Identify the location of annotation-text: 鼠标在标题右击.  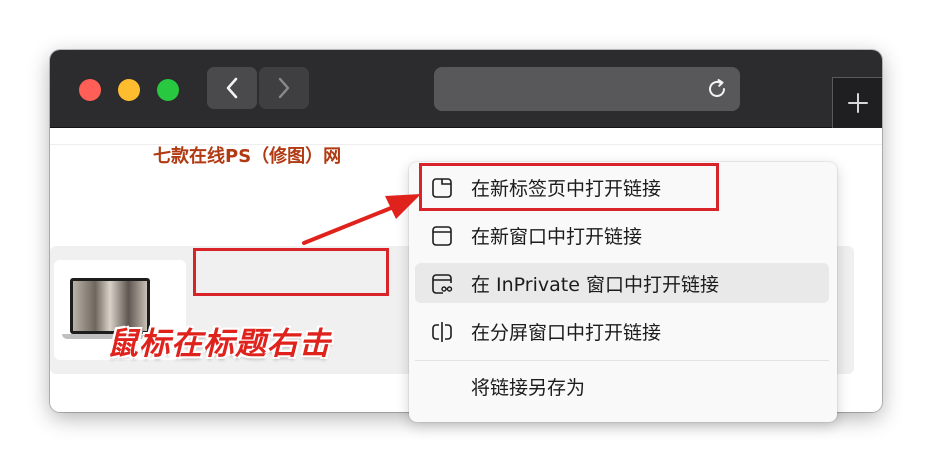
(219, 344).